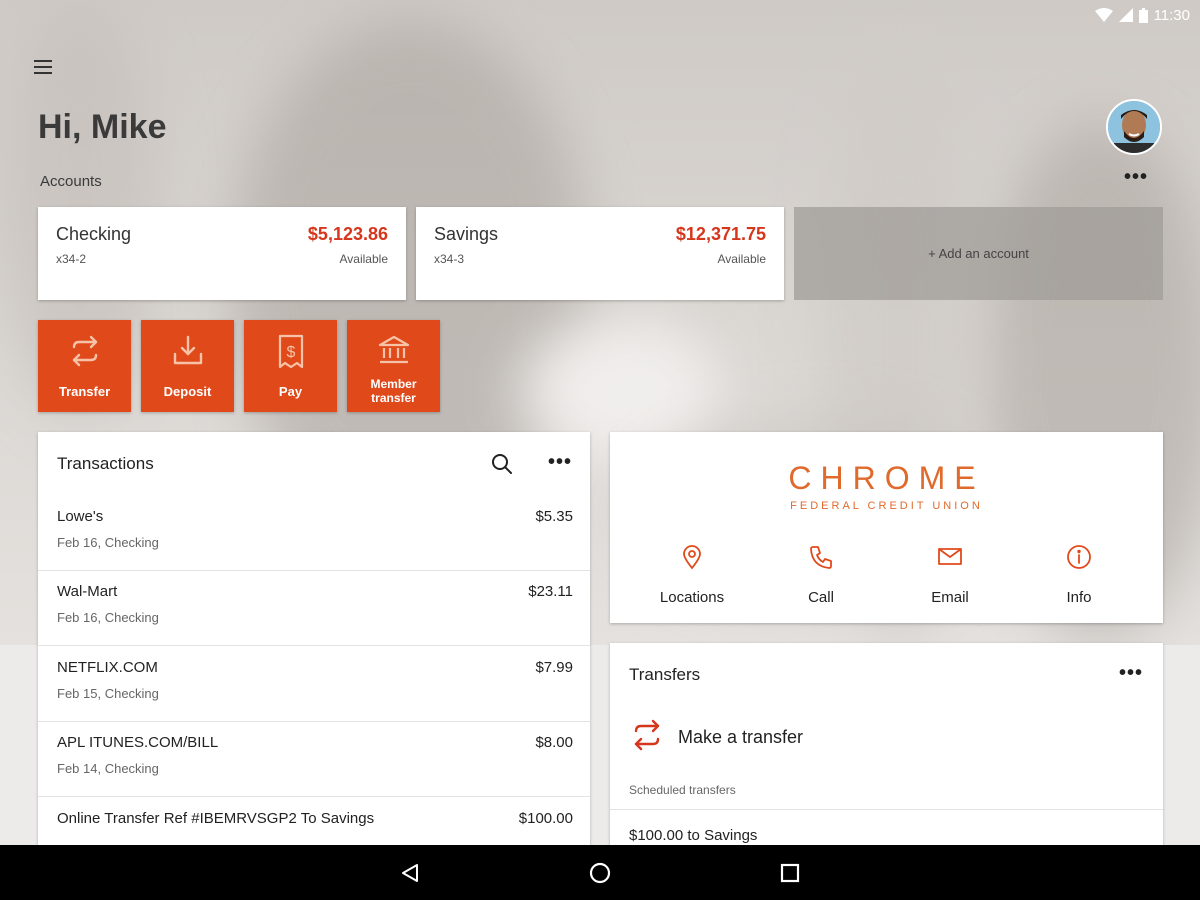 Image resolution: width=1200 pixels, height=900 pixels. What do you see at coordinates (790, 873) in the screenshot?
I see `recents-icon` at bounding box center [790, 873].